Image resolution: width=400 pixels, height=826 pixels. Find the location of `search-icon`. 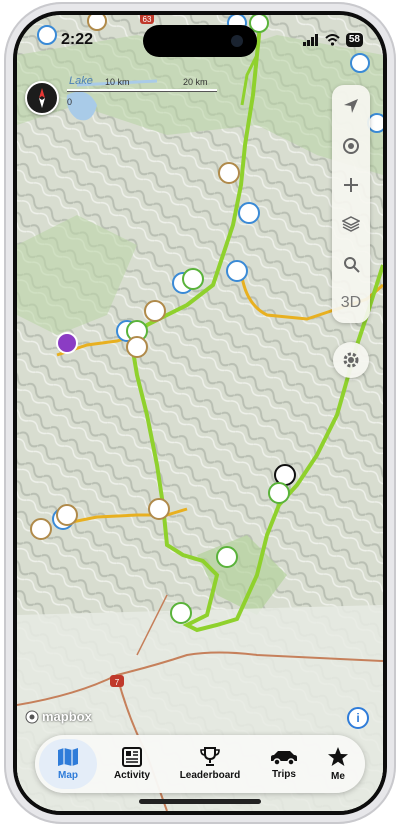

search-icon is located at coordinates (351, 264).